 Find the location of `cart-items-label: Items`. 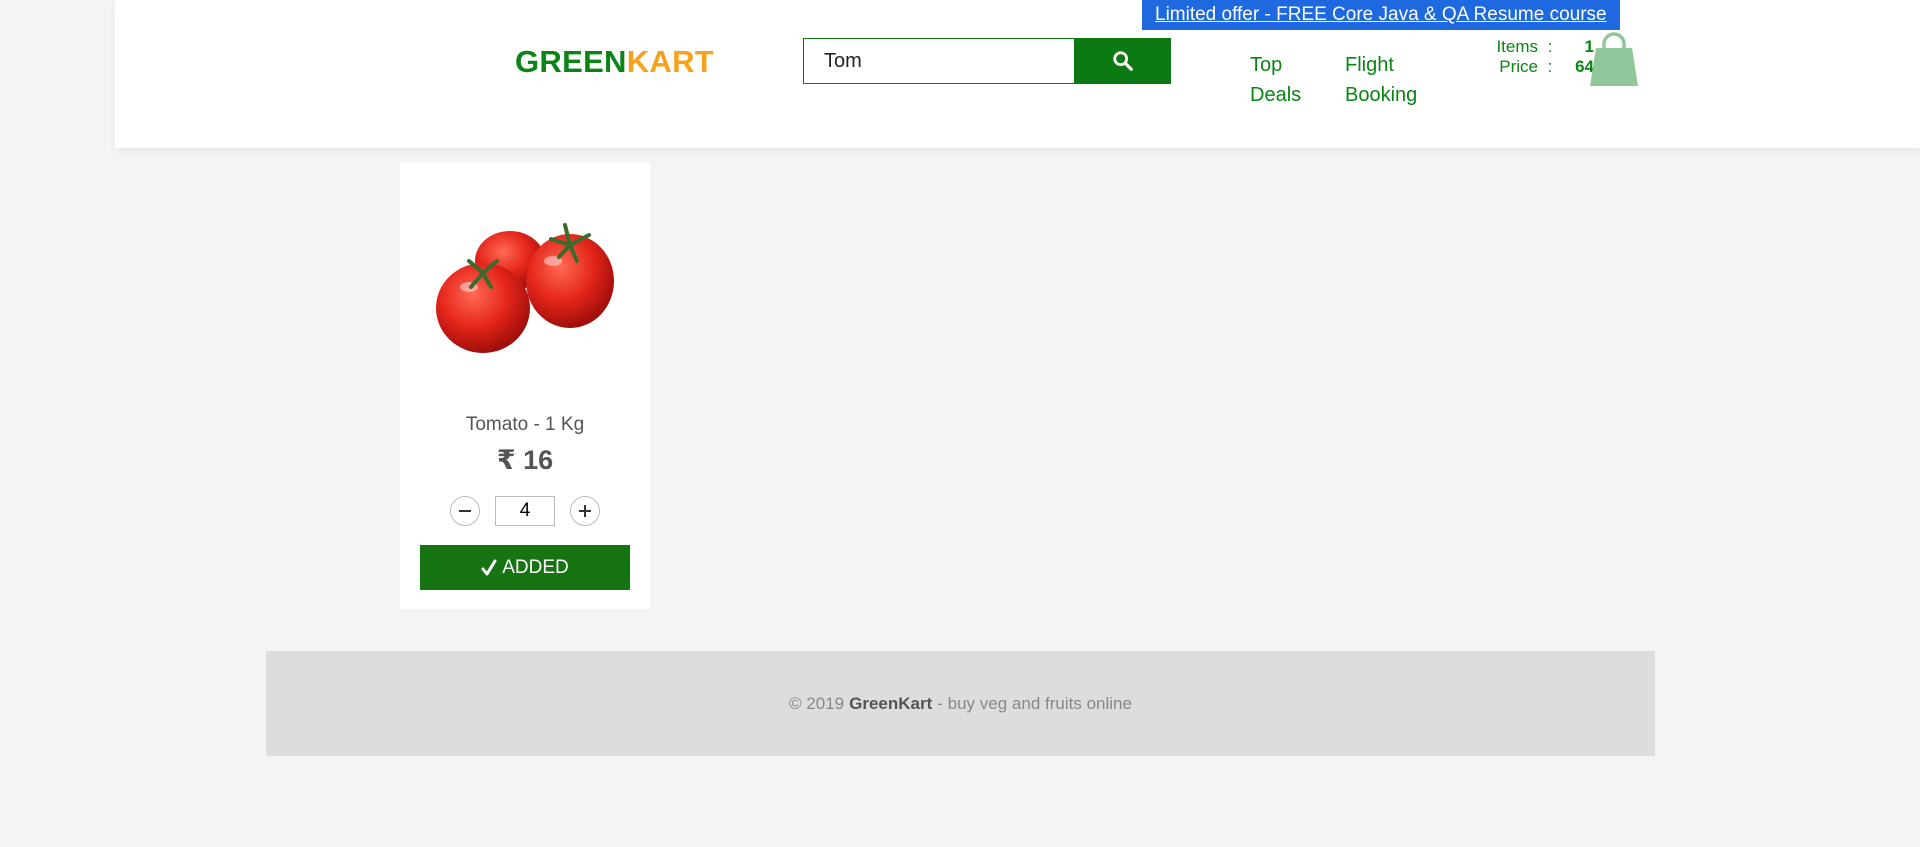

cart-items-label: Items is located at coordinates (1517, 46).